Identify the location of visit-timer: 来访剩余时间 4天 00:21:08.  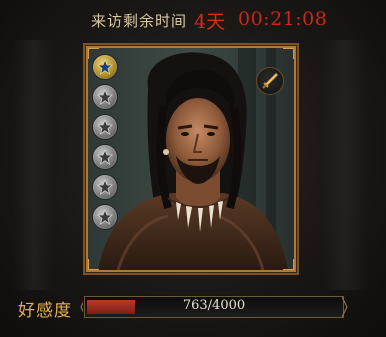
(193, 19).